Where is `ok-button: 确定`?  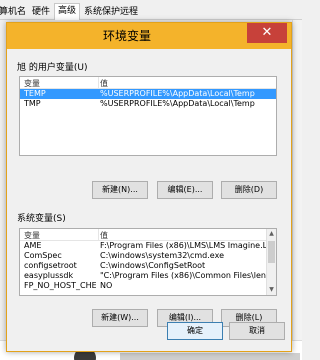
ok-button: 确定 is located at coordinates (195, 331).